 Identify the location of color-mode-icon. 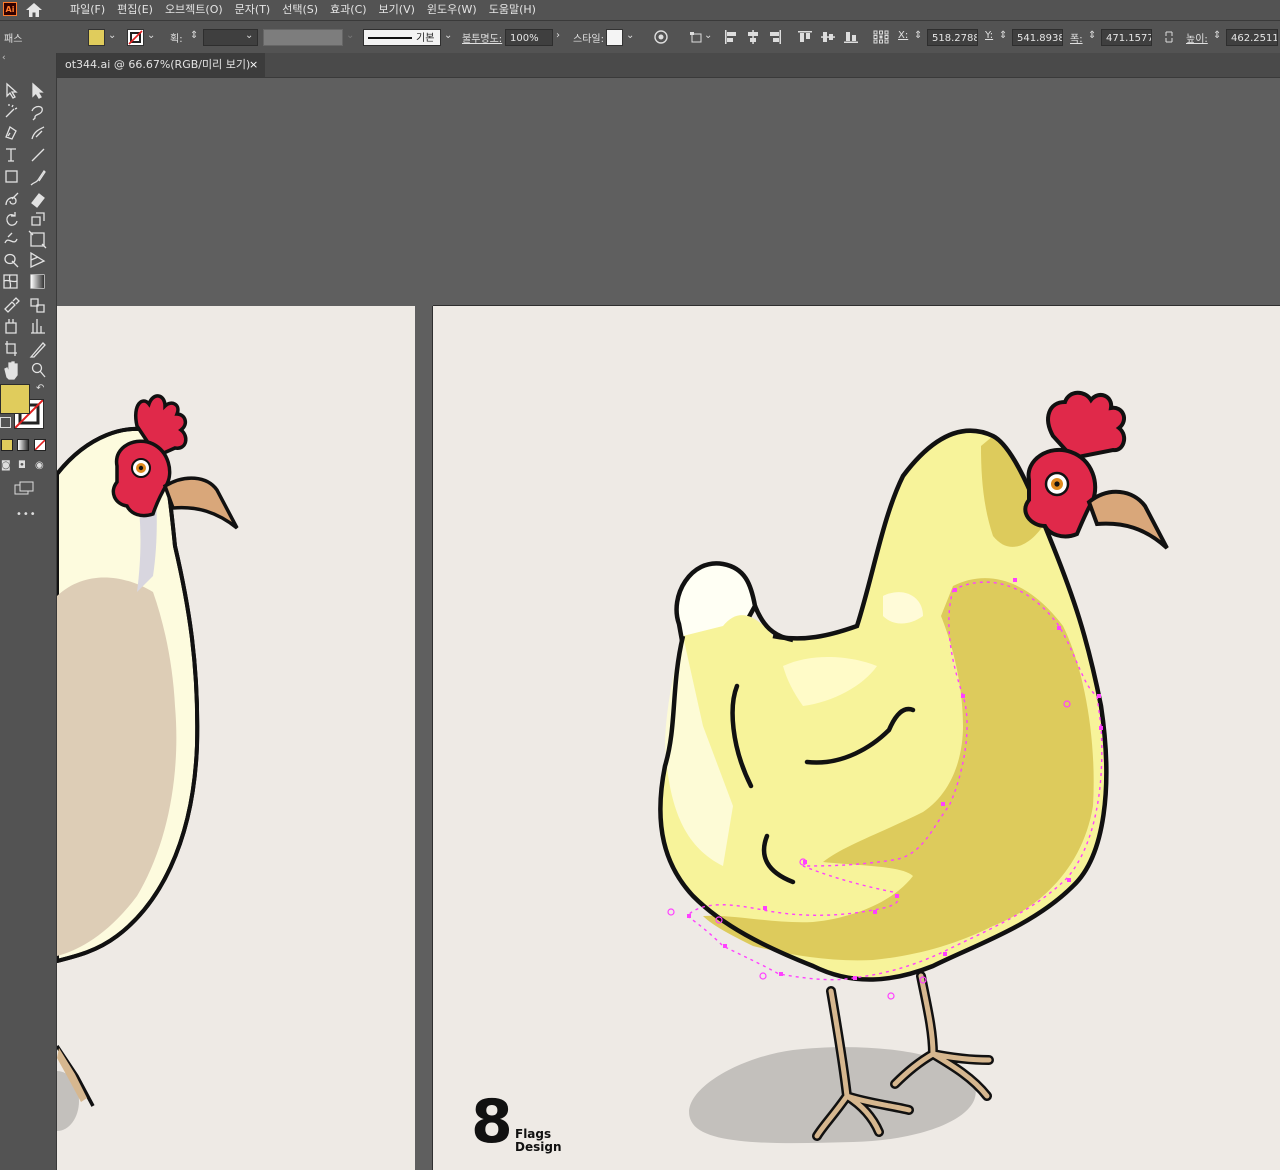
(7, 445).